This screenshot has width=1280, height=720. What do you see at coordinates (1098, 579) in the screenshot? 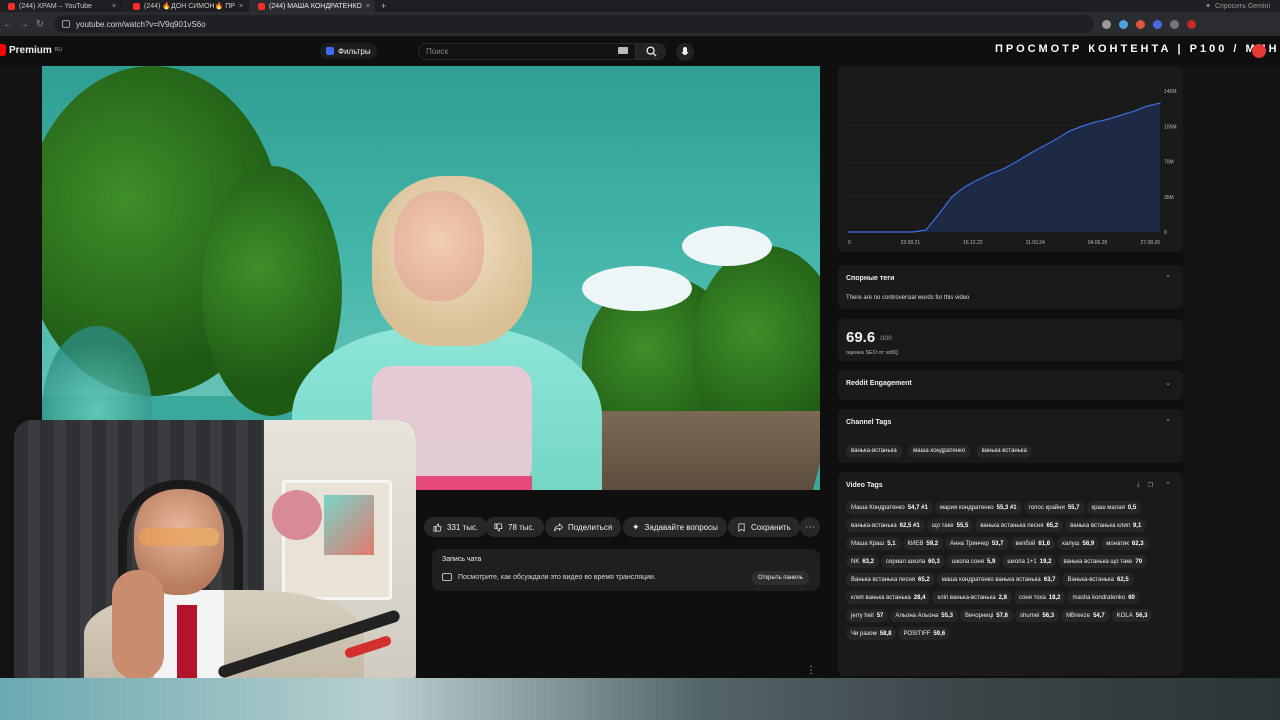
I see `video-tag: Ванька-встанька 62,5` at bounding box center [1098, 579].